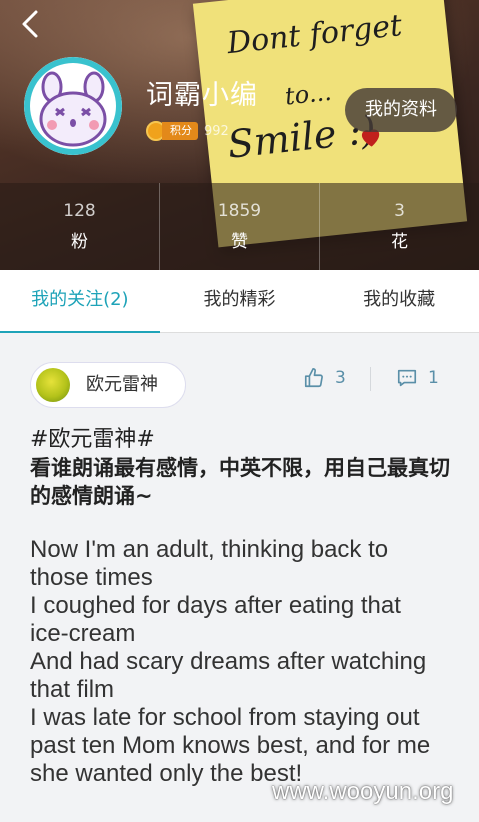  What do you see at coordinates (245, 440) in the screenshot?
I see `post-hashtag: #欧元雷神#` at bounding box center [245, 440].